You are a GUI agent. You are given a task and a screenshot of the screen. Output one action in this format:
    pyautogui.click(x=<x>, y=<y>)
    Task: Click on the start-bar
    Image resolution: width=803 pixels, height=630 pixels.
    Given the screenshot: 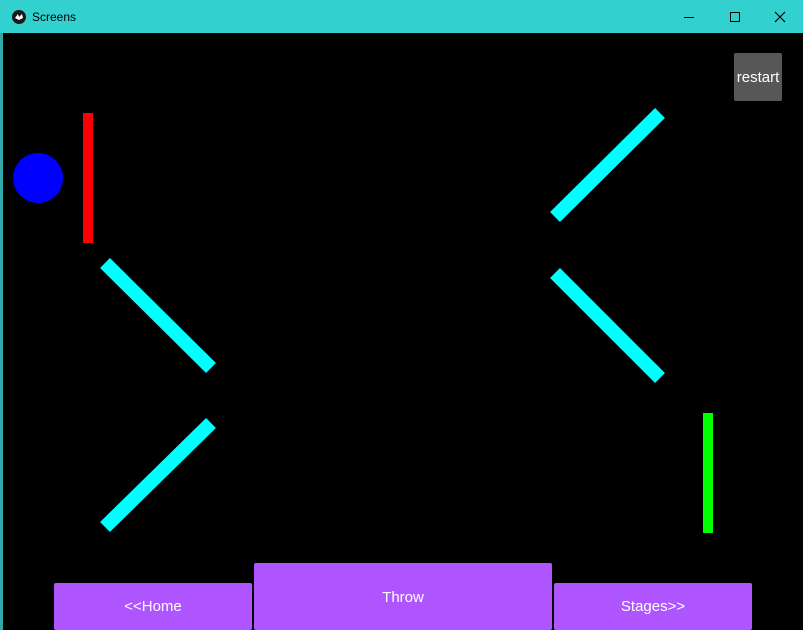 What is the action you would take?
    pyautogui.click(x=88, y=178)
    